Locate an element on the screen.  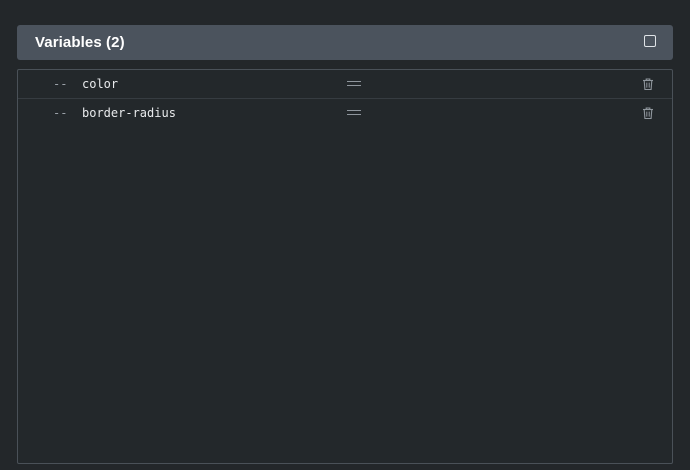
variable-name: border-radius is located at coordinates (129, 113).